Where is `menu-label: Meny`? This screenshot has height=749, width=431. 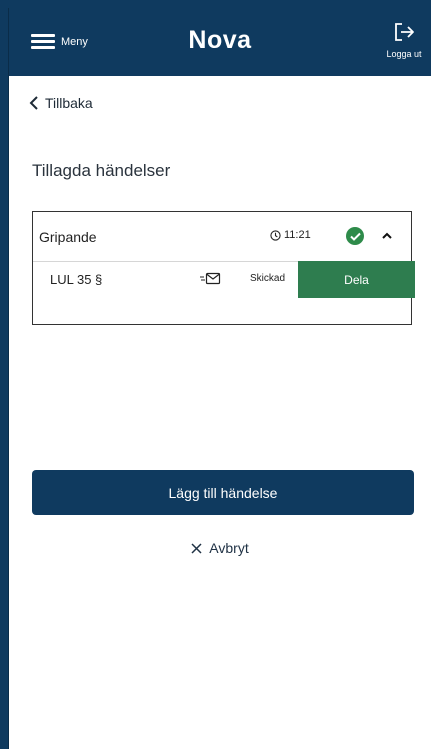 menu-label: Meny is located at coordinates (74, 41).